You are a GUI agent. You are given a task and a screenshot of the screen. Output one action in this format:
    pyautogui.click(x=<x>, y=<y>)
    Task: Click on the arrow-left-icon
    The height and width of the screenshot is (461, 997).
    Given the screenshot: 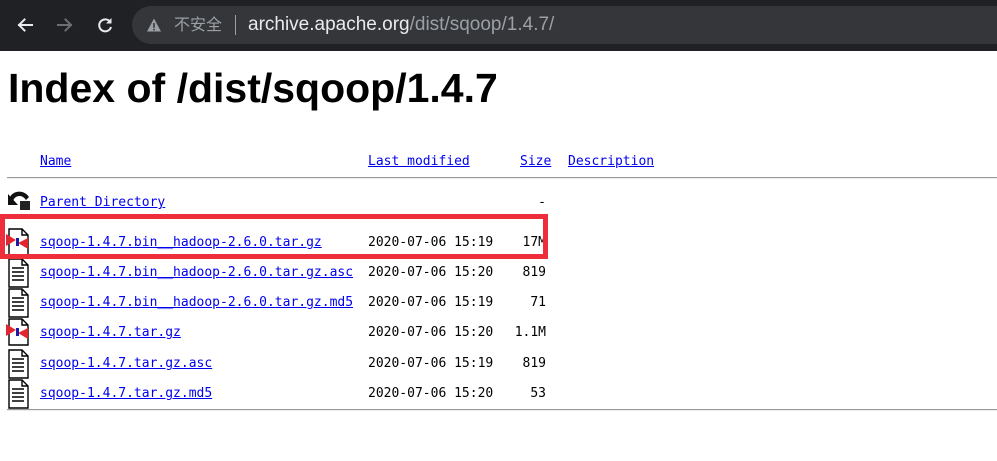 What is the action you would take?
    pyautogui.click(x=25, y=25)
    